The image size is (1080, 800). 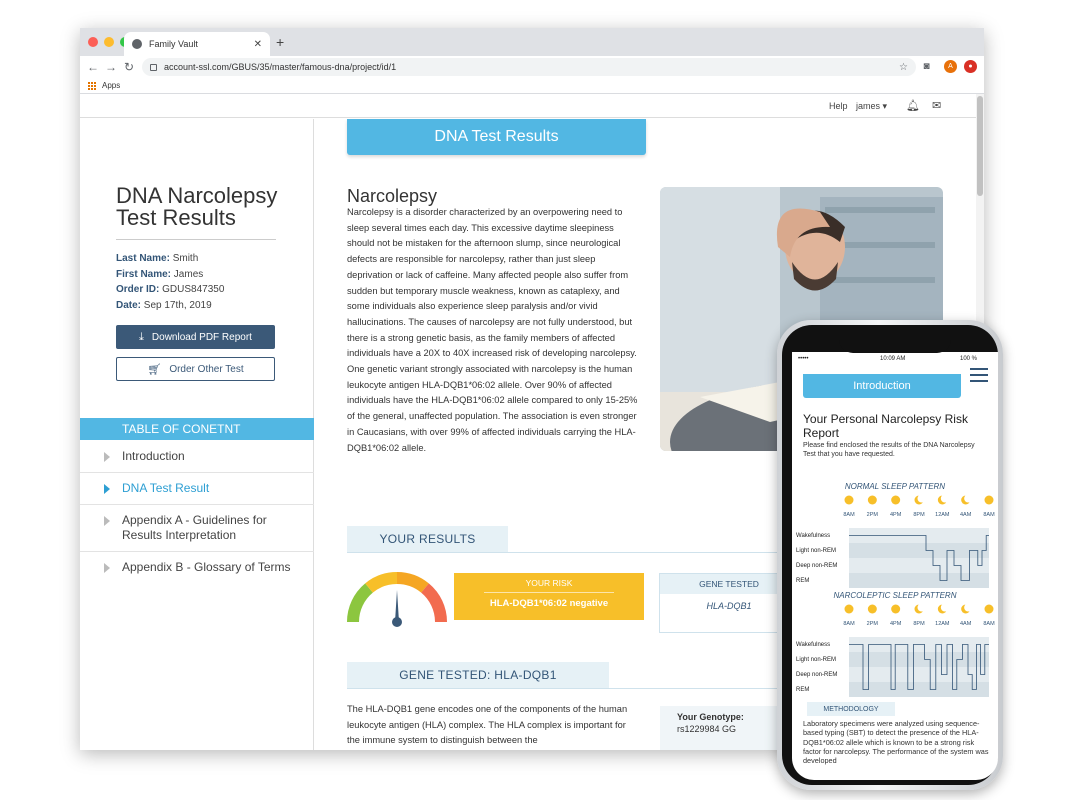 What do you see at coordinates (144, 274) in the screenshot?
I see `field-label: First Name:` at bounding box center [144, 274].